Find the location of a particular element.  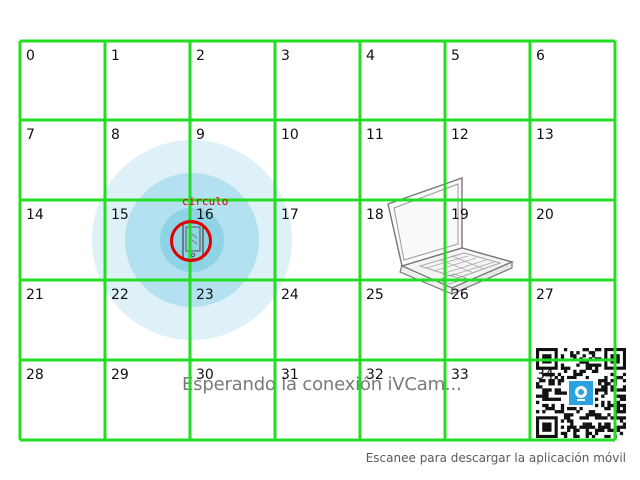

grid-cell-label: 24 is located at coordinates (290, 295).